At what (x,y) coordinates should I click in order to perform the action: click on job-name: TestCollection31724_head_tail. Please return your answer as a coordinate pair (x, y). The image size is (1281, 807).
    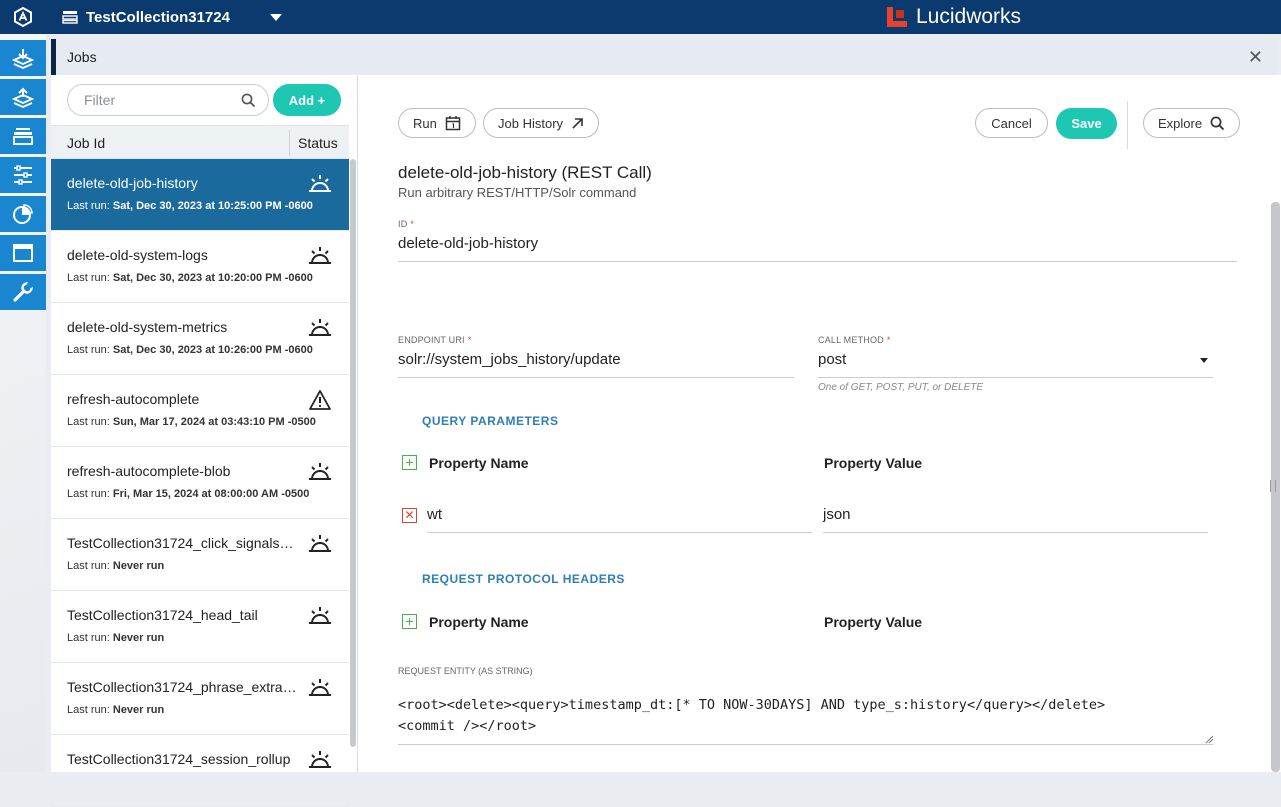
    Looking at the image, I should click on (162, 615).